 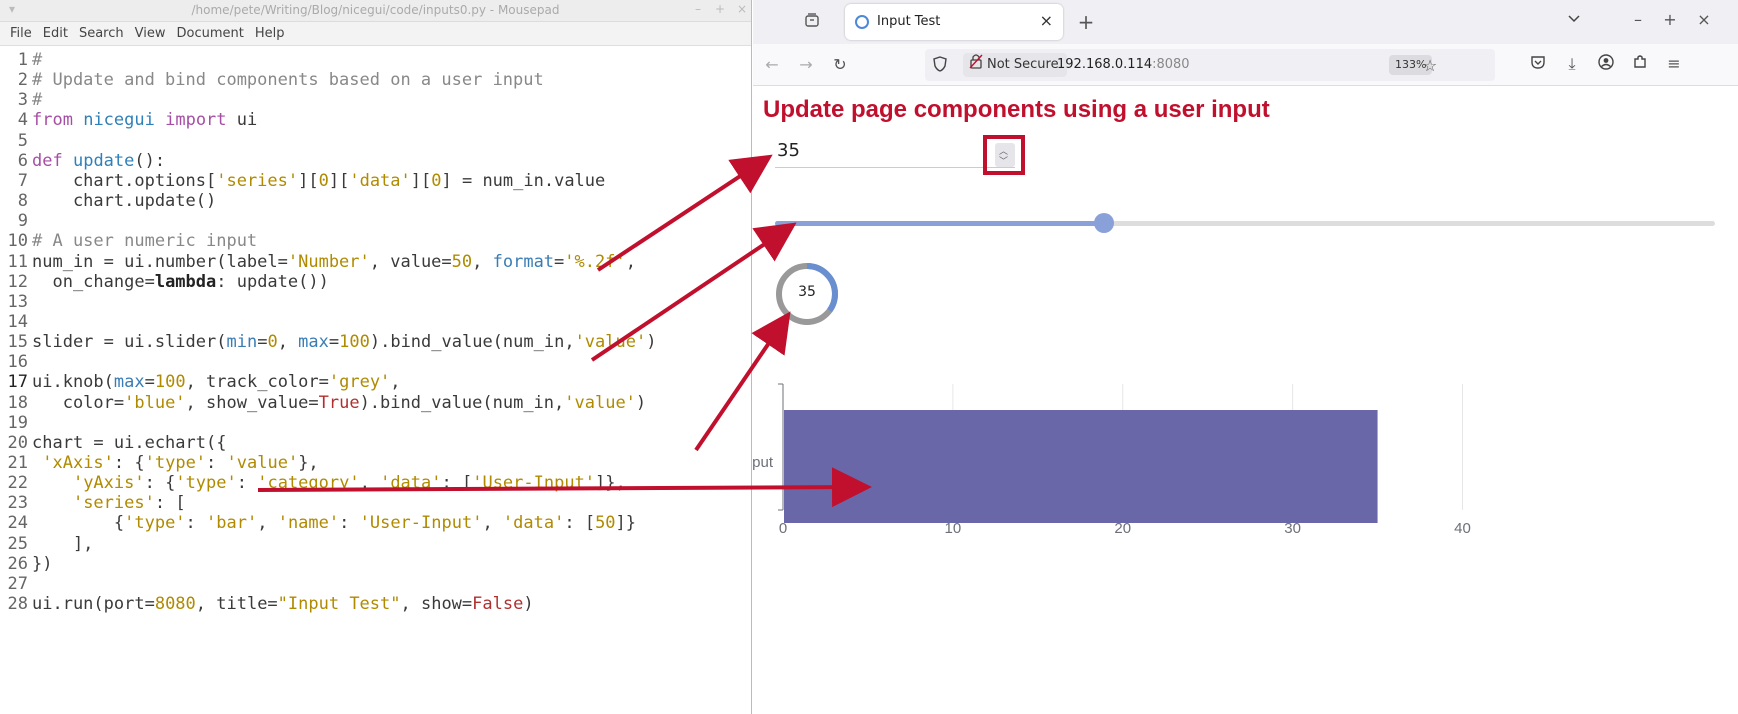 I want to click on menu-search: Search, so click(x=101, y=33).